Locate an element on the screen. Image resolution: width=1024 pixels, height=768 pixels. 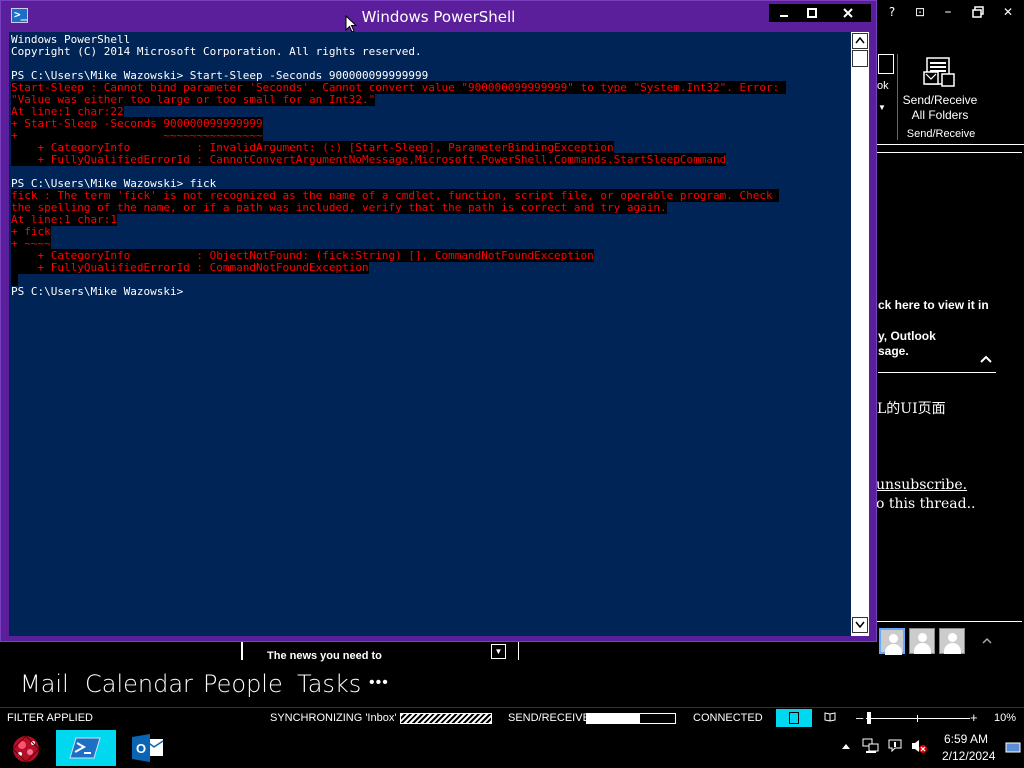
scroll-up-arrow-icon is located at coordinates (860, 41).